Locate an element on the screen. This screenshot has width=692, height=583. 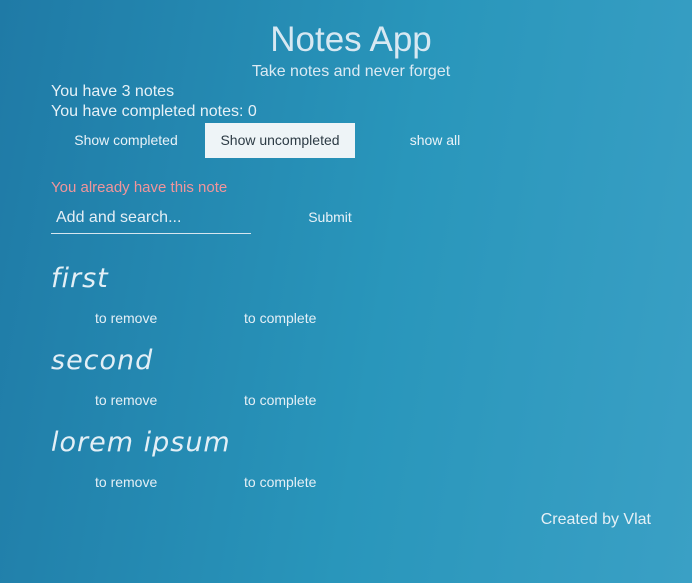
show-completed-button: Show completed is located at coordinates (126, 140).